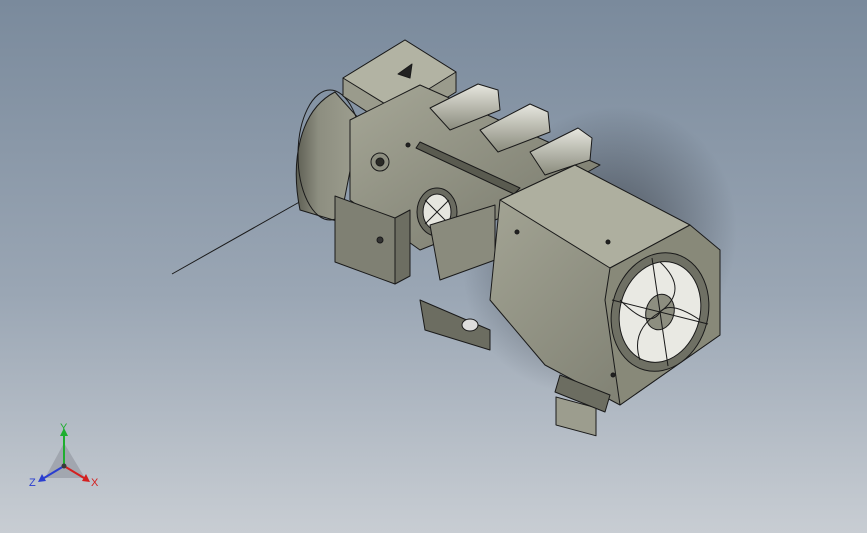 Image resolution: width=867 pixels, height=533 pixels. What do you see at coordinates (32, 483) in the screenshot?
I see `z-axis-label: Z` at bounding box center [32, 483].